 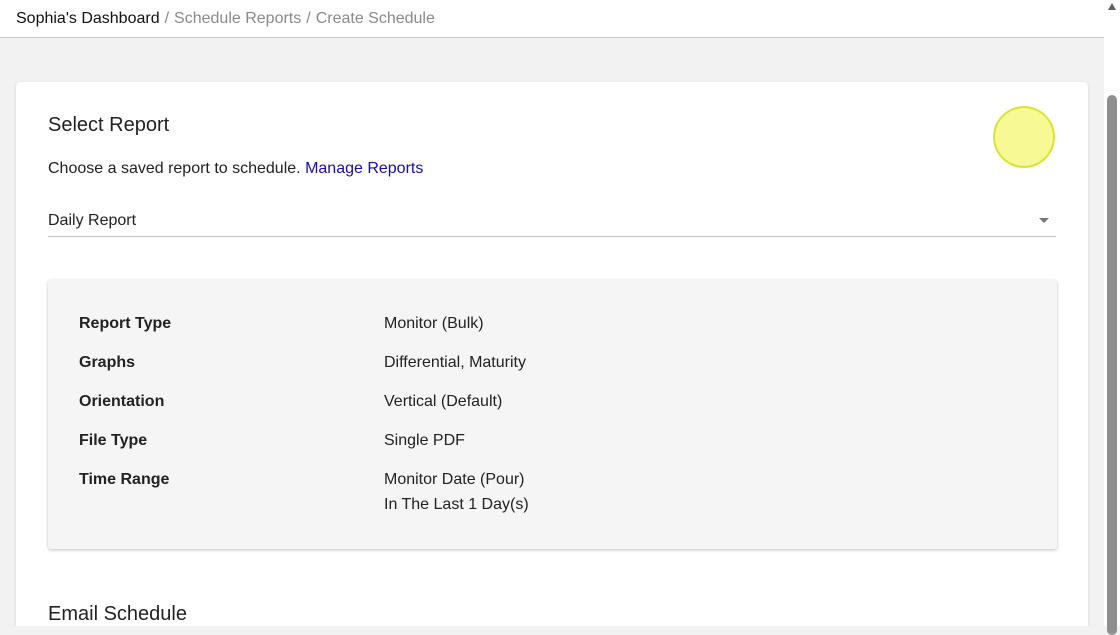 What do you see at coordinates (122, 401) in the screenshot?
I see `detail-label: Orientation` at bounding box center [122, 401].